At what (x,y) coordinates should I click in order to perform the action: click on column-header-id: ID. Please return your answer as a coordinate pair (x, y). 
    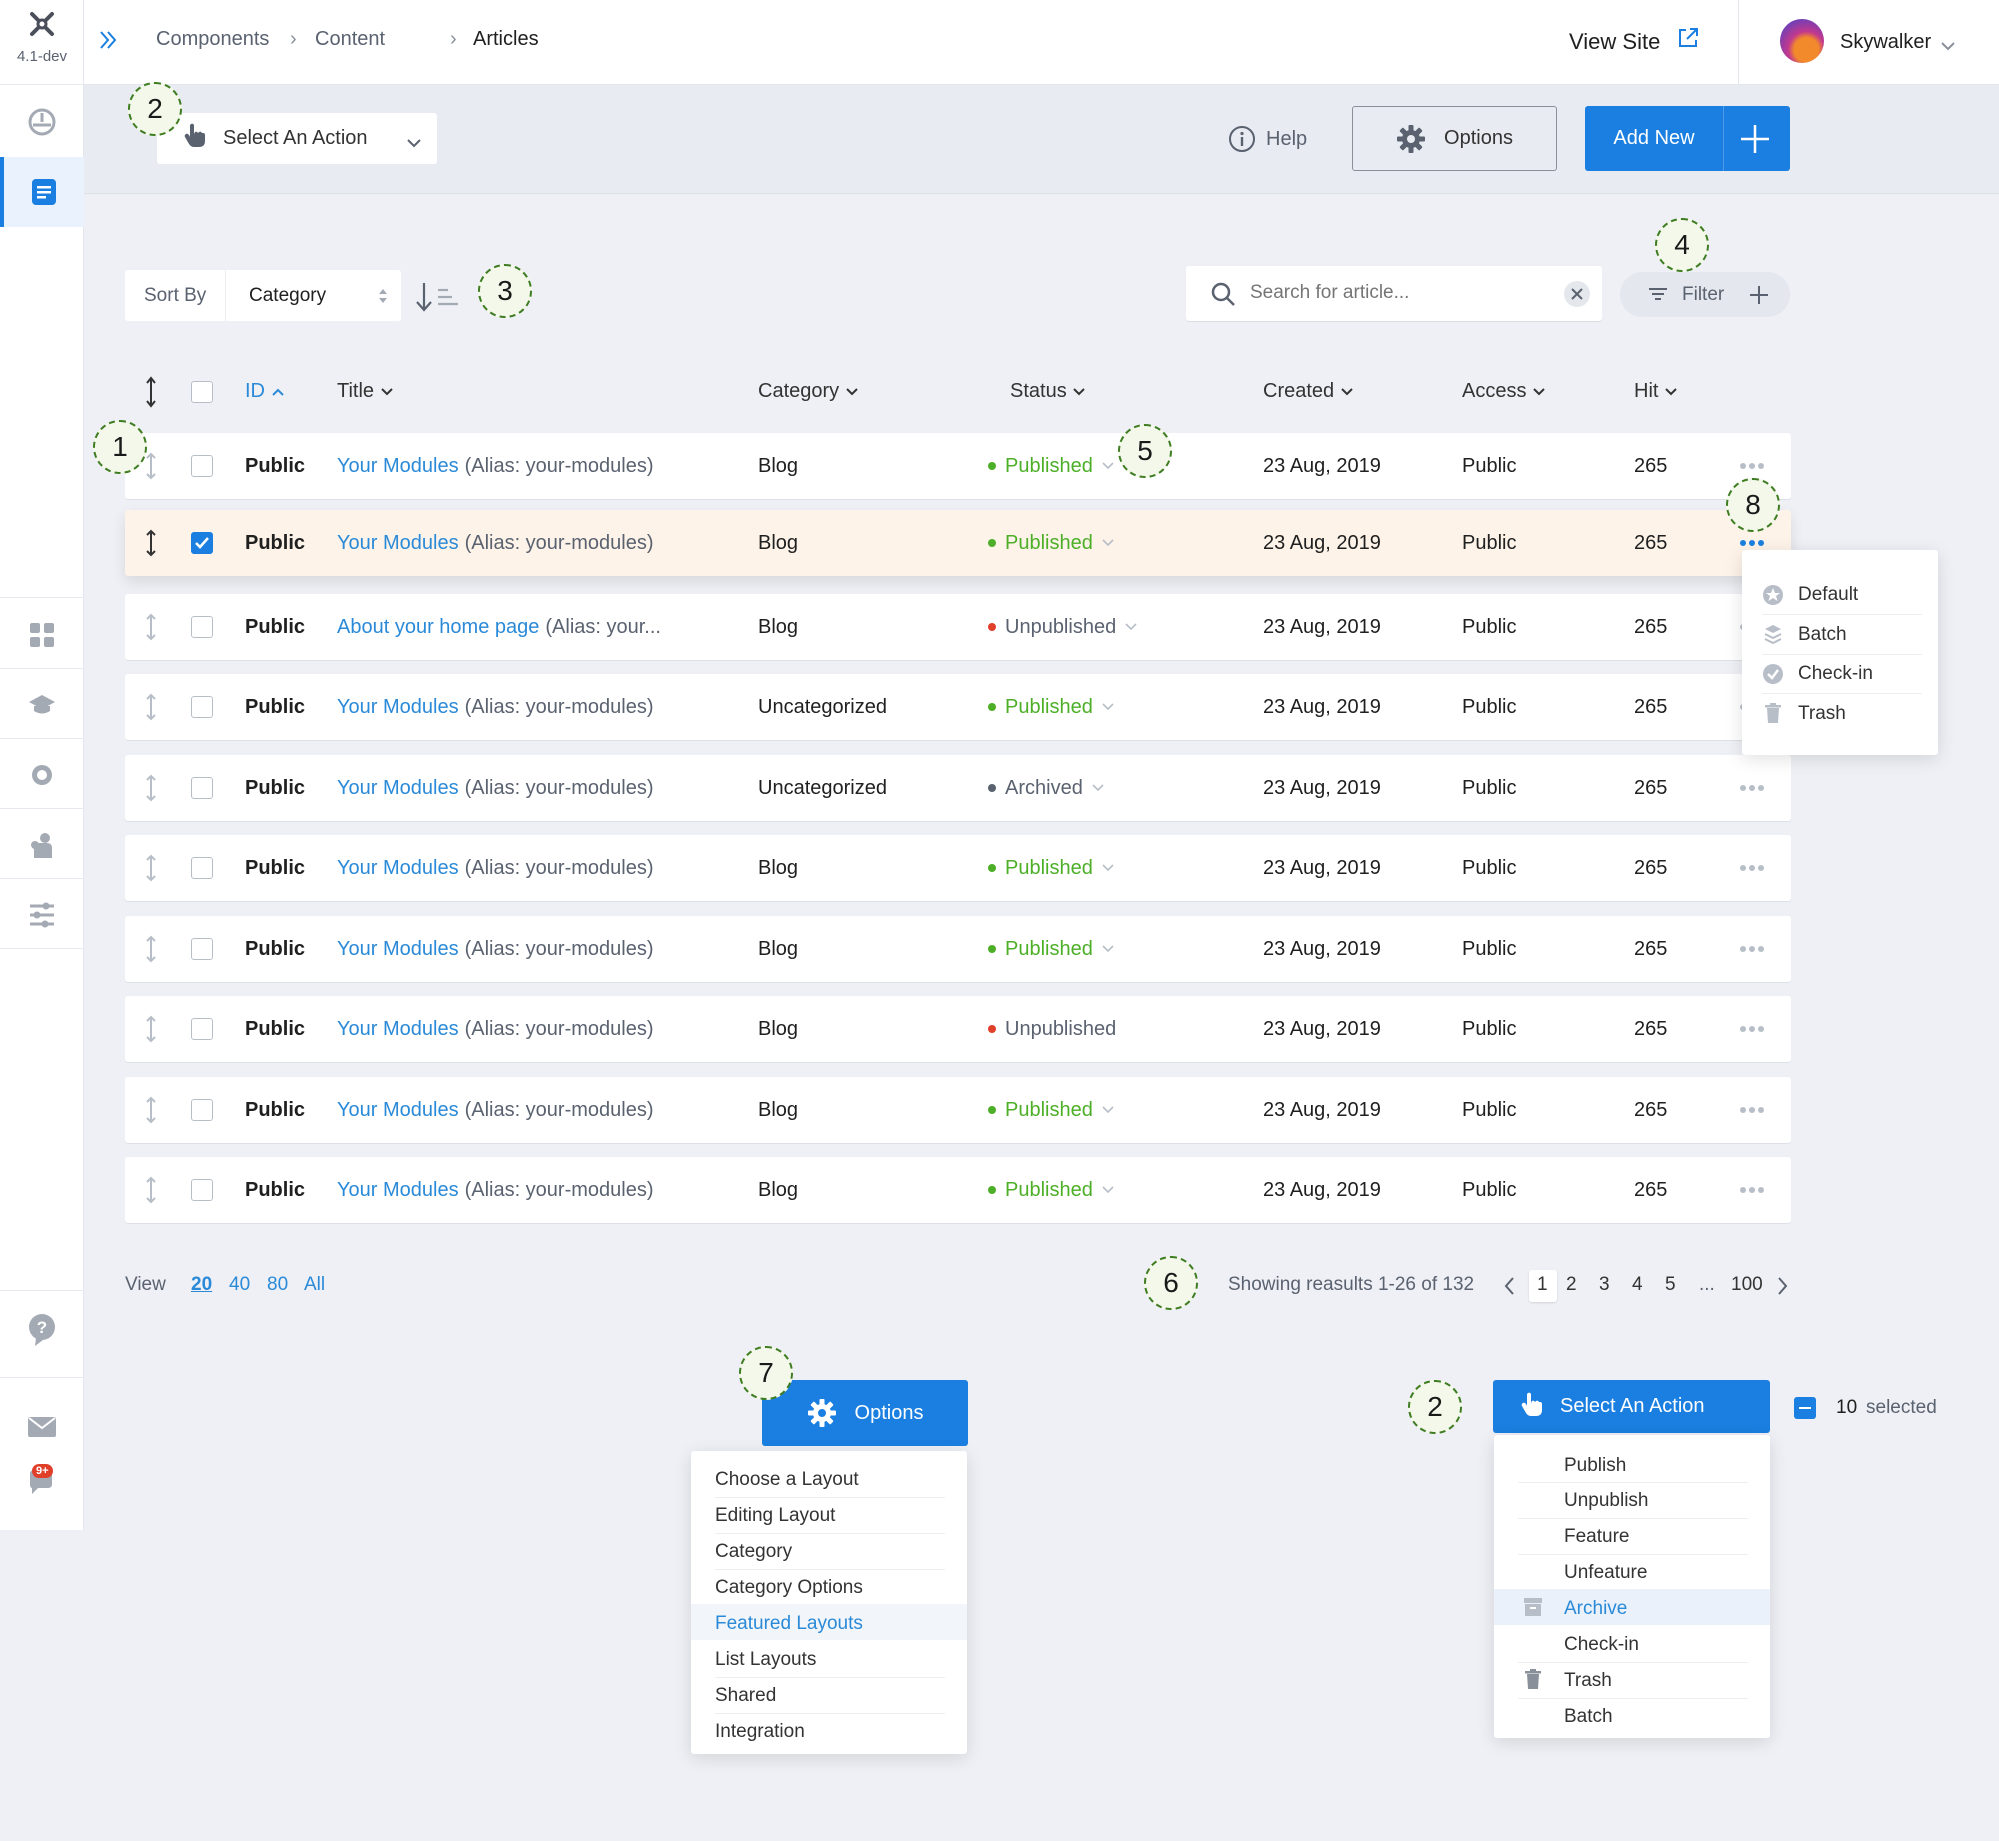
    Looking at the image, I should click on (265, 391).